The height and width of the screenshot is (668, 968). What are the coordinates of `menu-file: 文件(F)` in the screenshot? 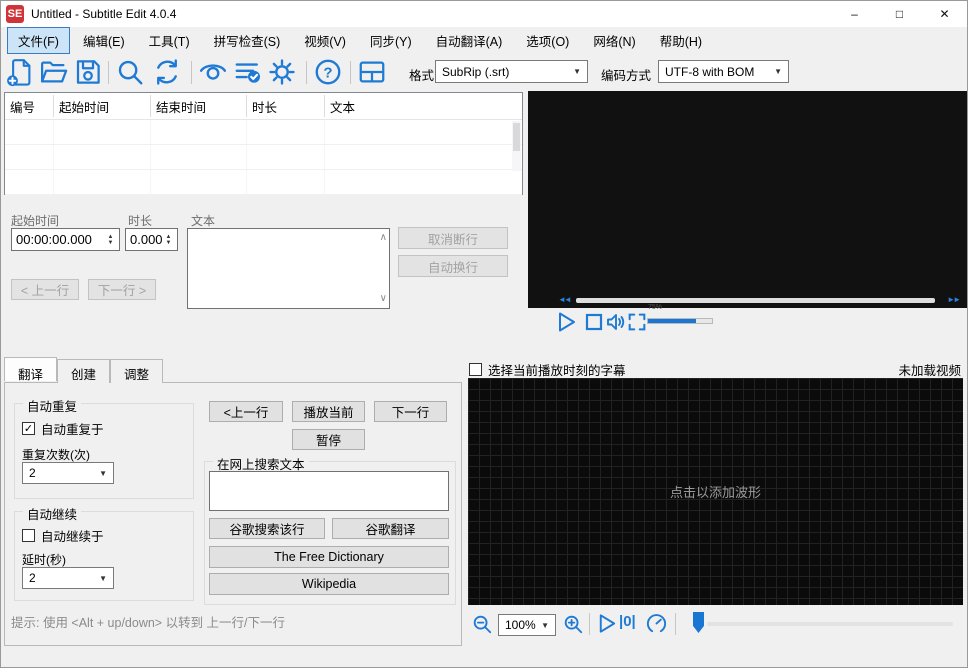 It's located at (38, 40).